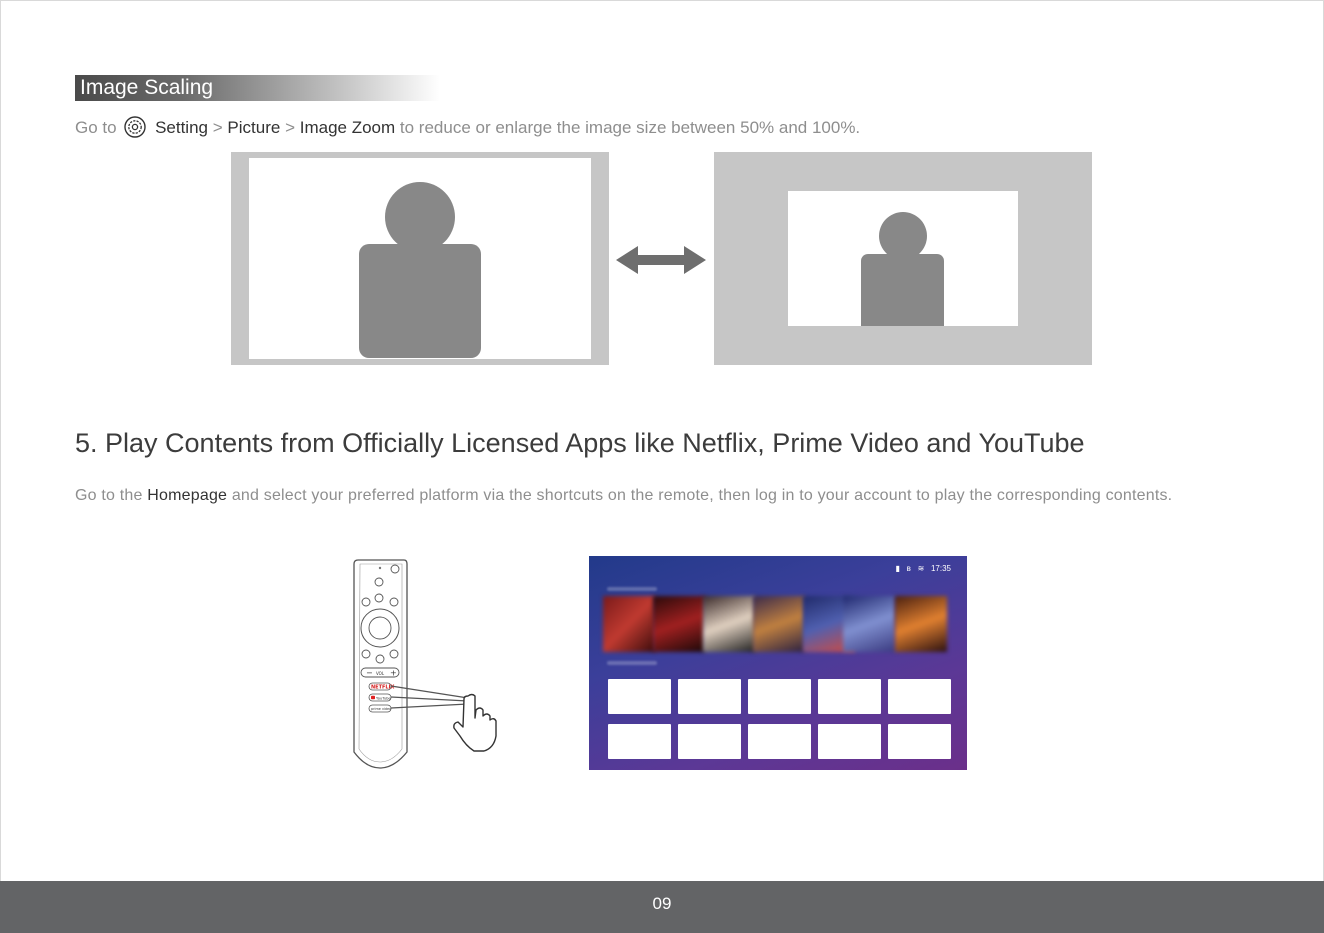 The width and height of the screenshot is (1324, 933). Describe the element at coordinates (475, 722) in the screenshot. I see `hand-pointer-icon` at that location.